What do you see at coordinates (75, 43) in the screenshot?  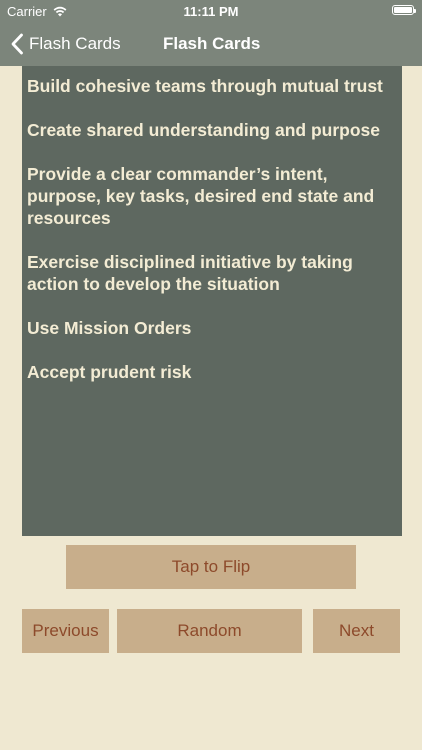 I see `back-button-label: Flash Cards` at bounding box center [75, 43].